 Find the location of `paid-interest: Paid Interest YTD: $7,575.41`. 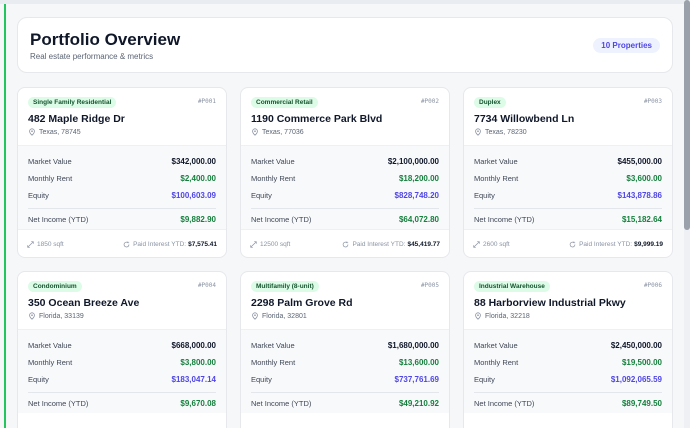

paid-interest: Paid Interest YTD: $7,575.41 is located at coordinates (170, 244).